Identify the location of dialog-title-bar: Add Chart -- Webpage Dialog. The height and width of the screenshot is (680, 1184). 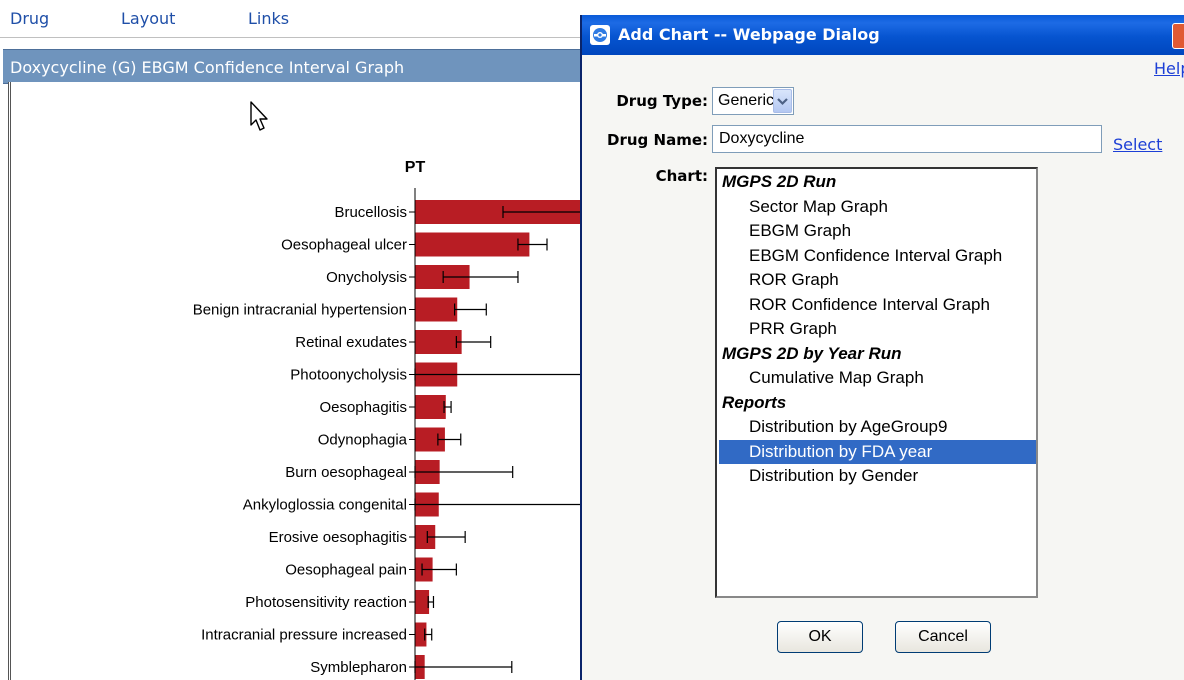
(883, 35).